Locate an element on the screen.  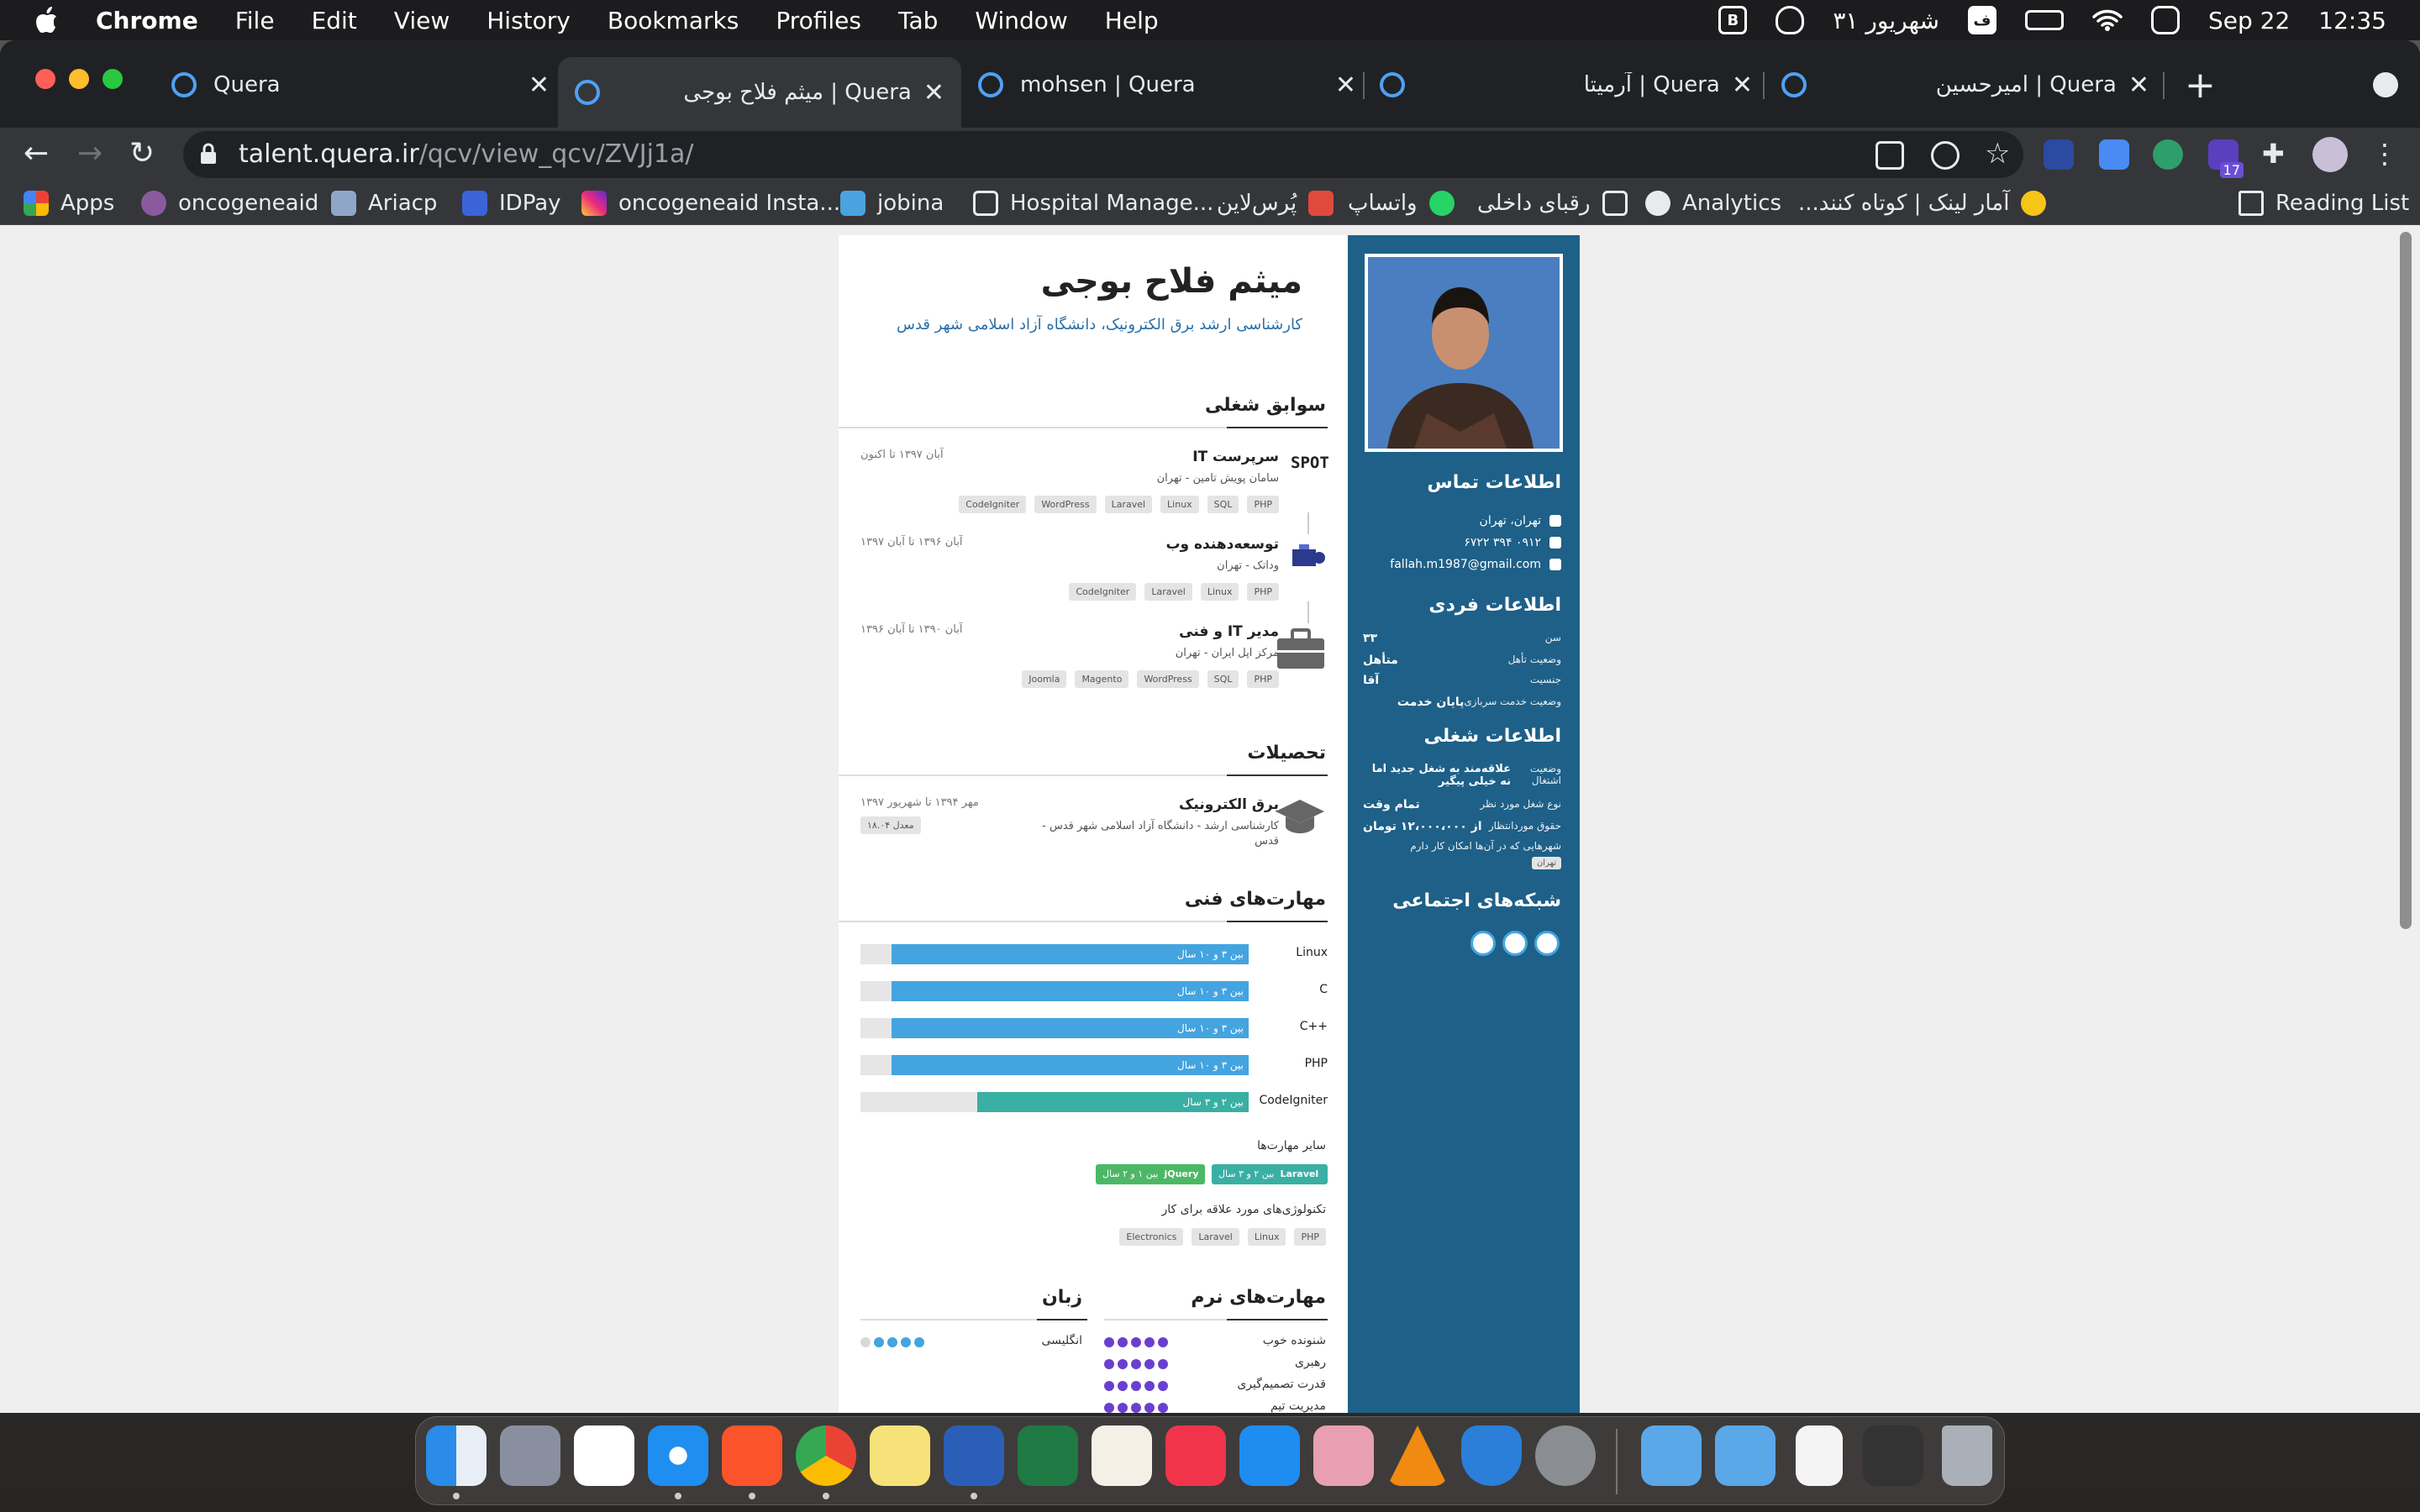
info-value: علاقه‌مند به شغل جدید اما نه خیلی پیگیر is located at coordinates (1441, 775).